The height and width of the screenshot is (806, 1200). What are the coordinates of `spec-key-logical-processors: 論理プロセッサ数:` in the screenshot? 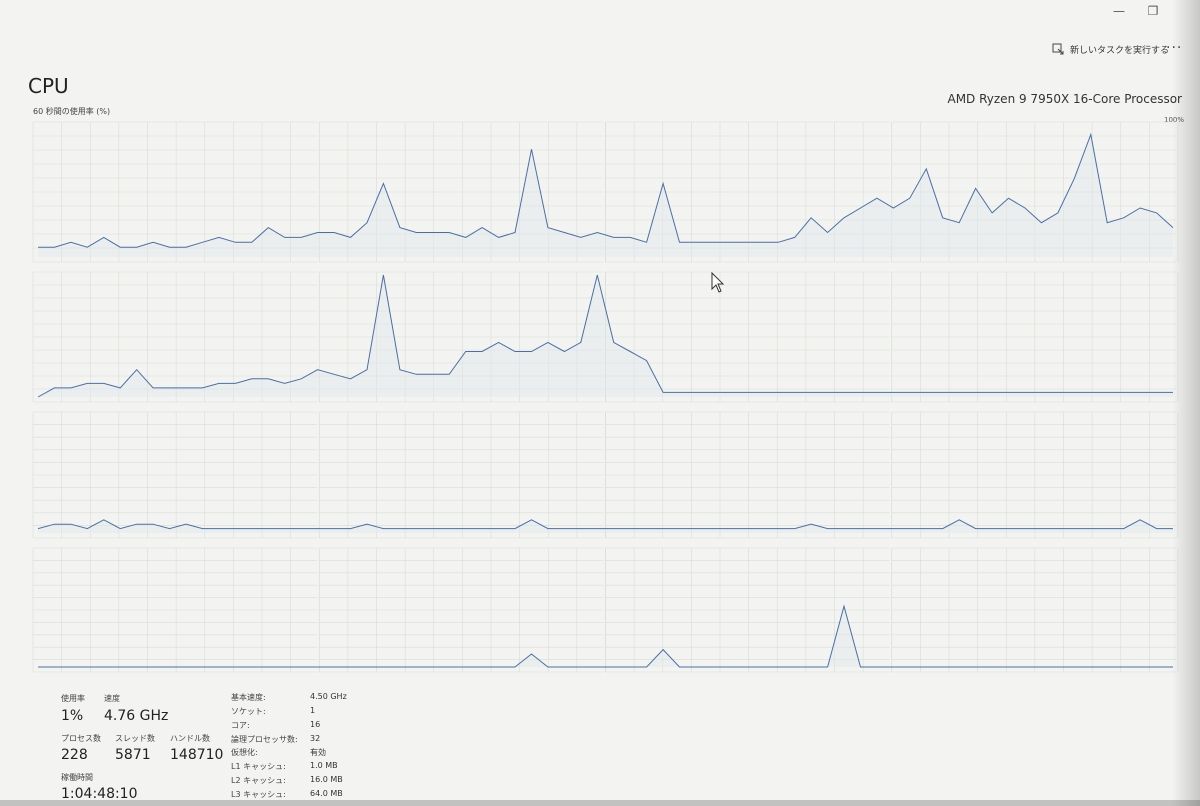 It's located at (264, 739).